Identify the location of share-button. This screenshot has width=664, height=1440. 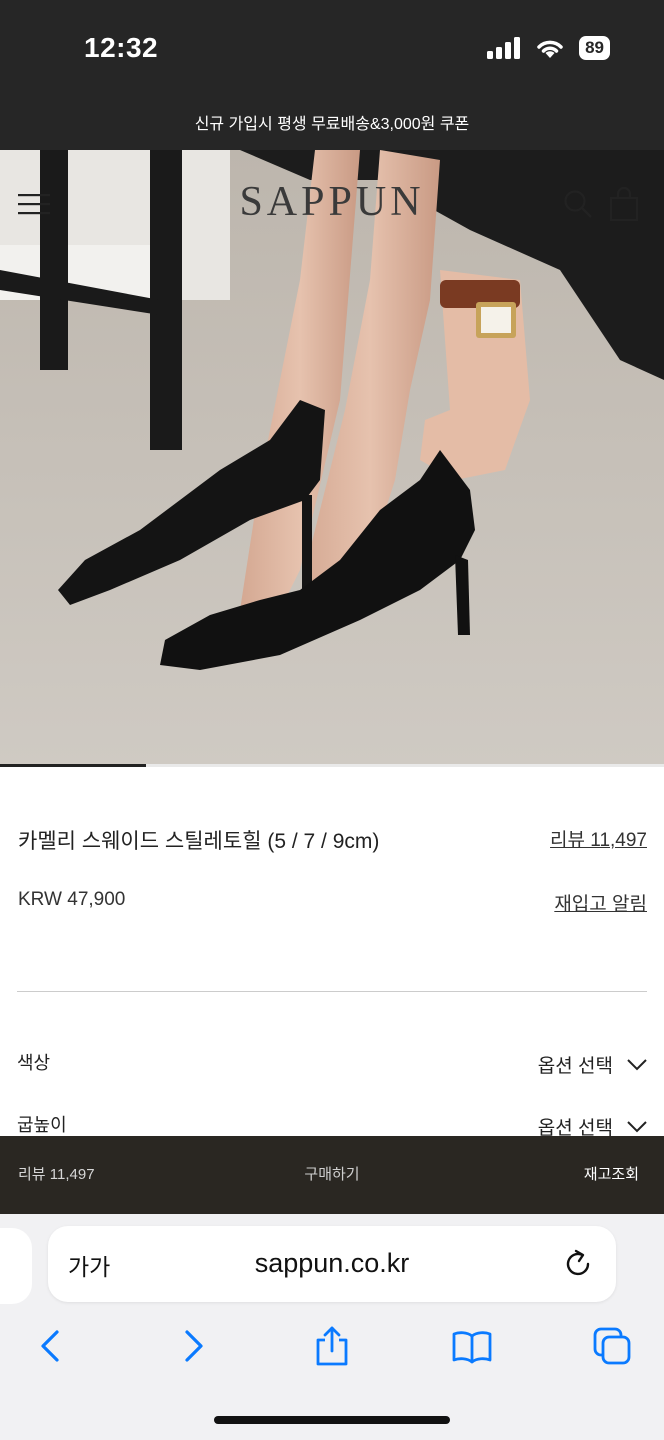
(332, 1346).